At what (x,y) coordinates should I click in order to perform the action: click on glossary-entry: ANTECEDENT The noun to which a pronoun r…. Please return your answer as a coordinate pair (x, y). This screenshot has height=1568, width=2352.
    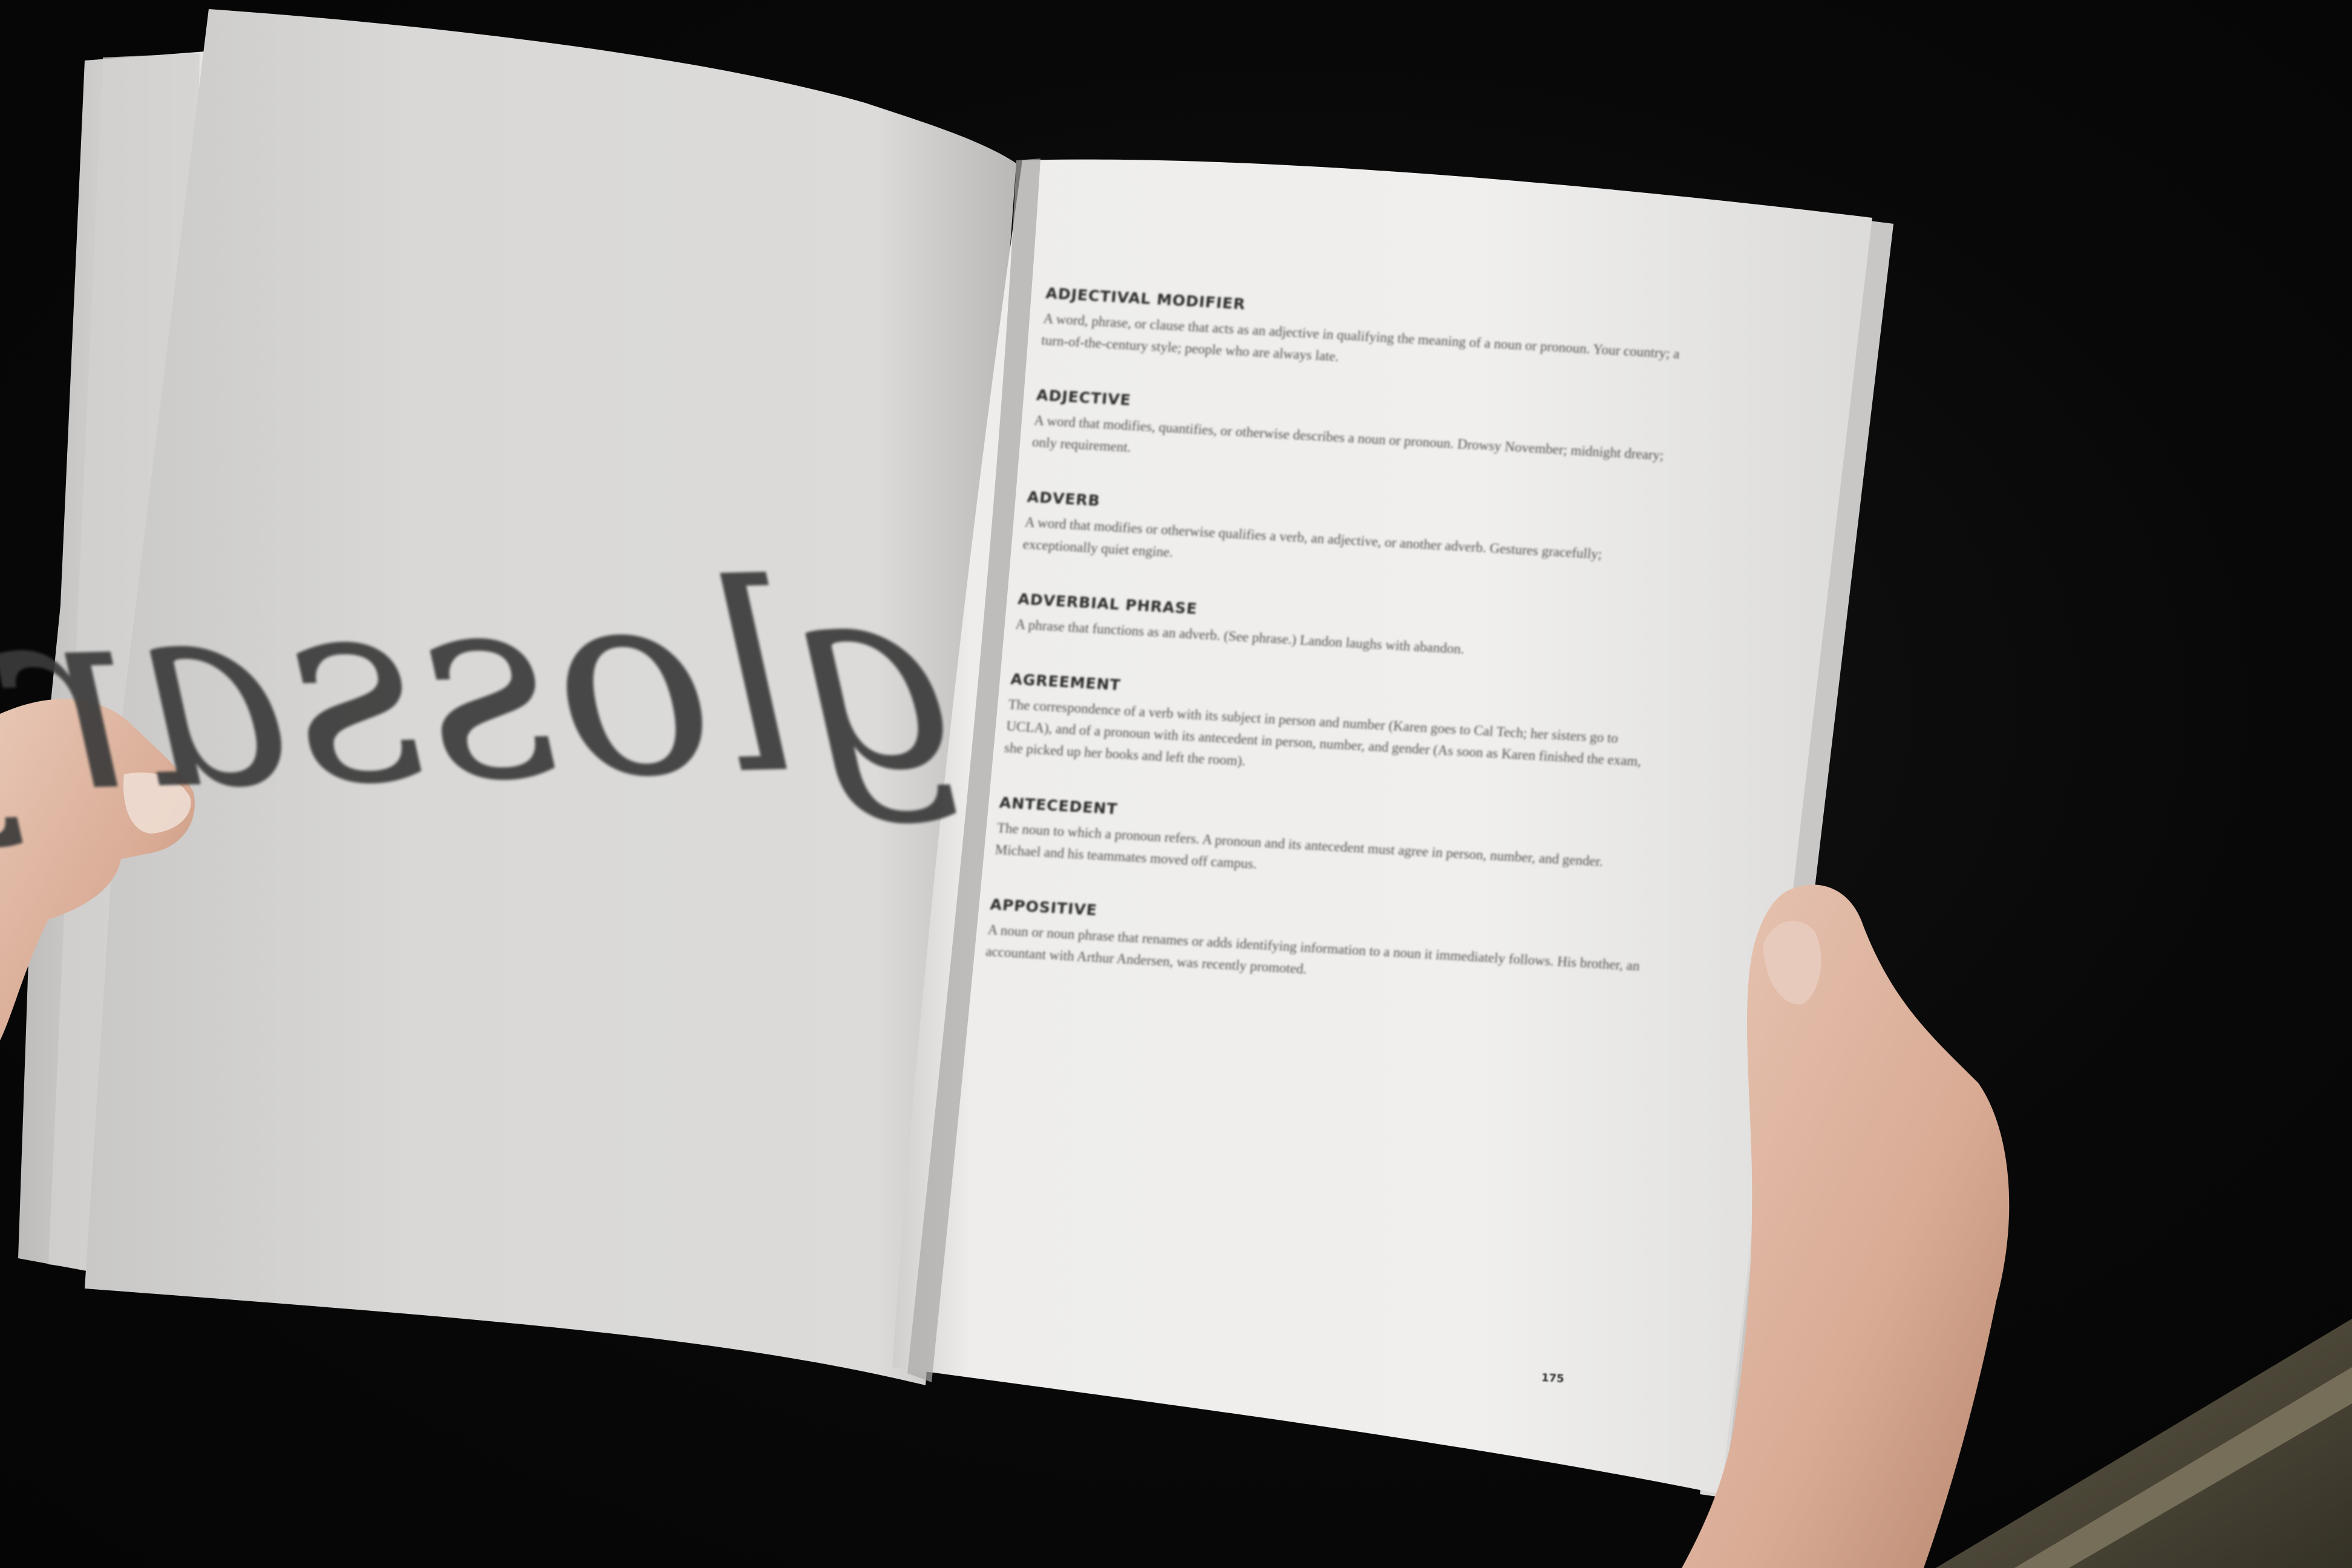
    Looking at the image, I should click on (1323, 845).